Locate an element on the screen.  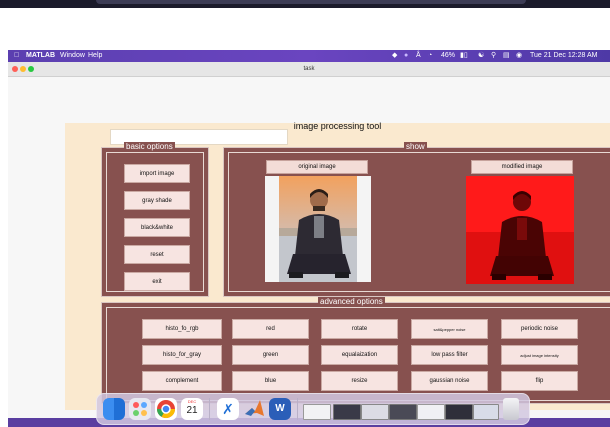
word-icon: W is located at coordinates (280, 409).